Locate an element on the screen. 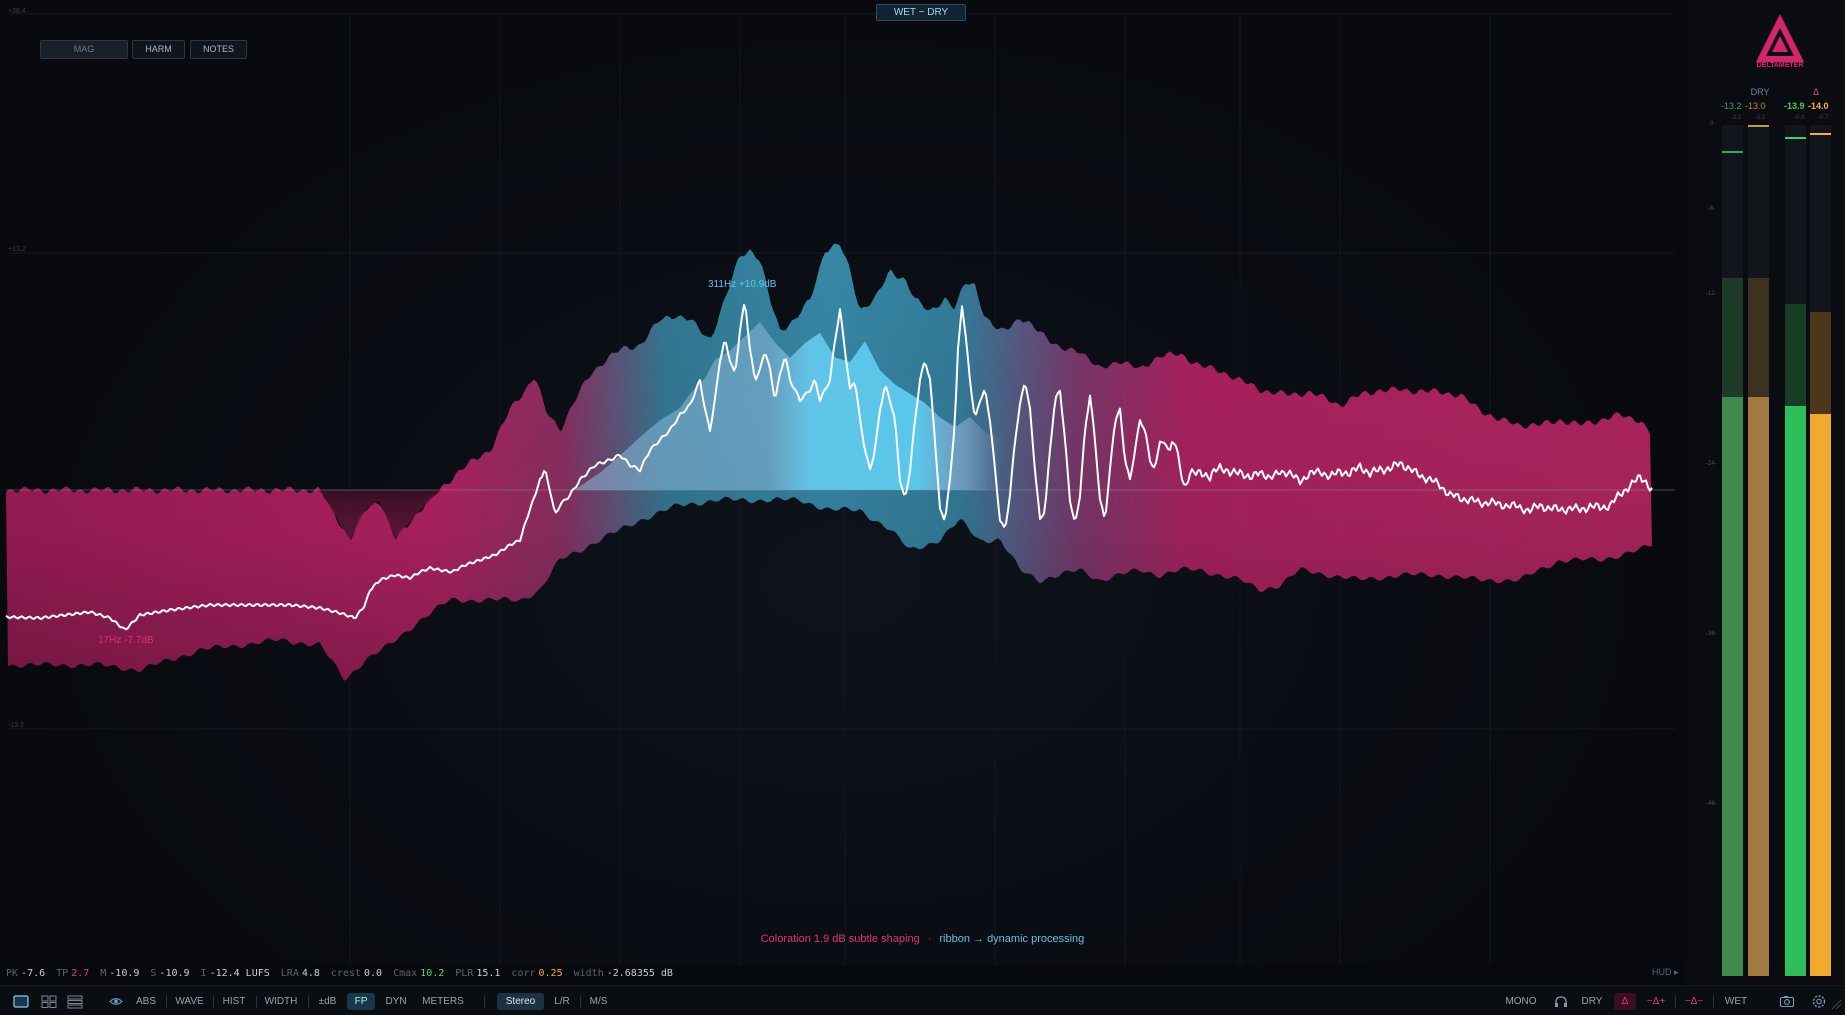 The height and width of the screenshot is (1015, 1845). mono-button: MONO is located at coordinates (1521, 1001).